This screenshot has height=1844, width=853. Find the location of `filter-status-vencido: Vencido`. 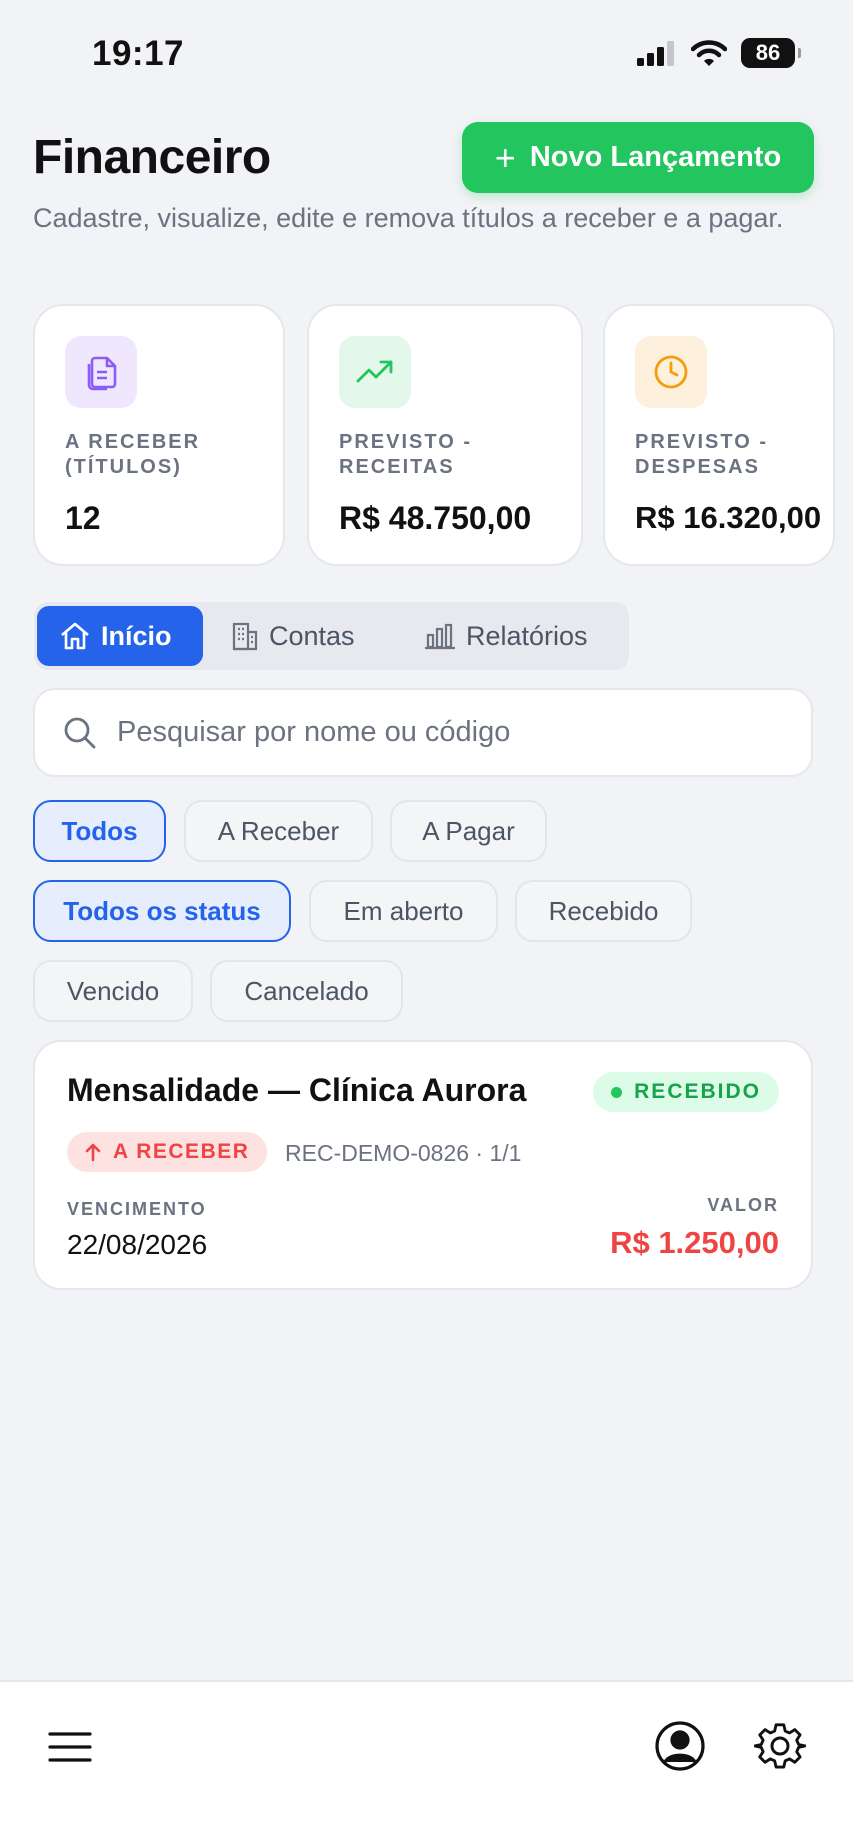

filter-status-vencido: Vencido is located at coordinates (113, 991).